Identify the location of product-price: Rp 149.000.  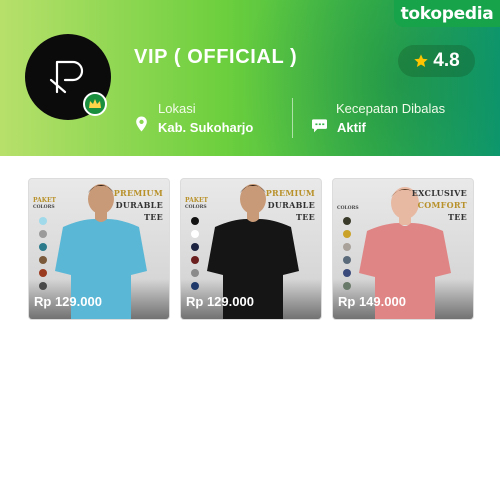
(372, 301).